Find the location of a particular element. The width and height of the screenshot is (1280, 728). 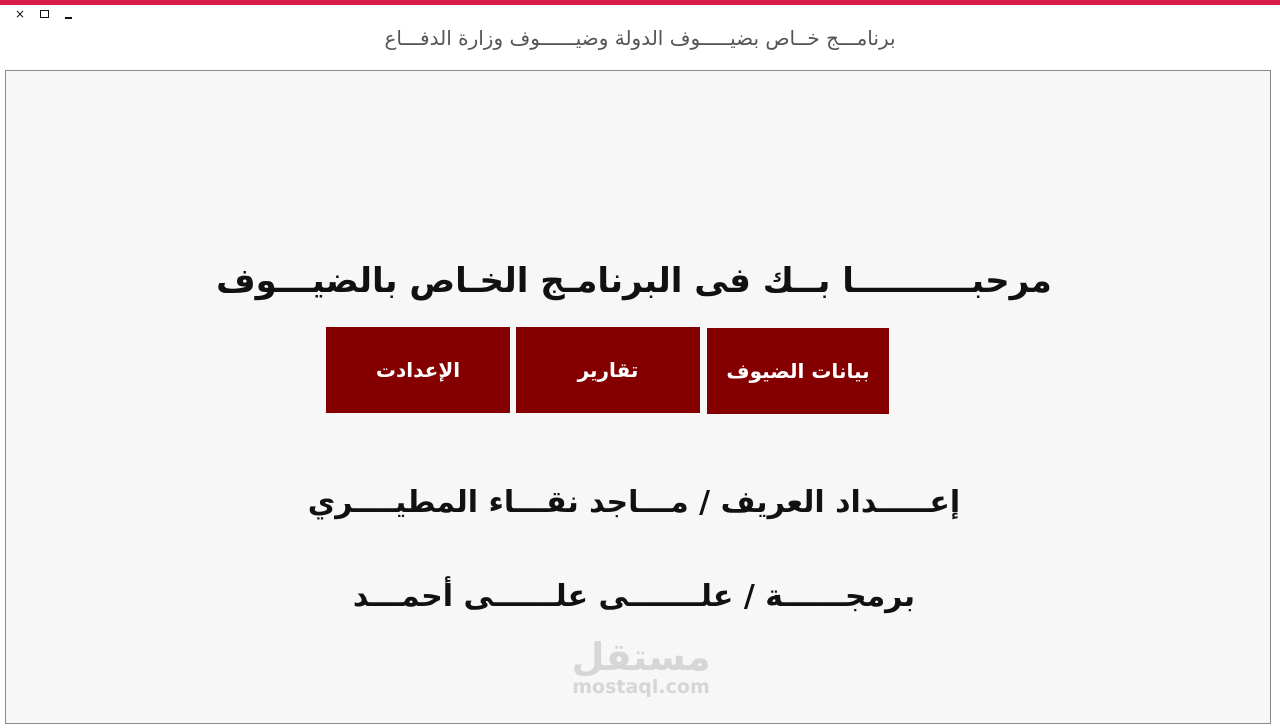

reports-button: تقارير is located at coordinates (608, 370).